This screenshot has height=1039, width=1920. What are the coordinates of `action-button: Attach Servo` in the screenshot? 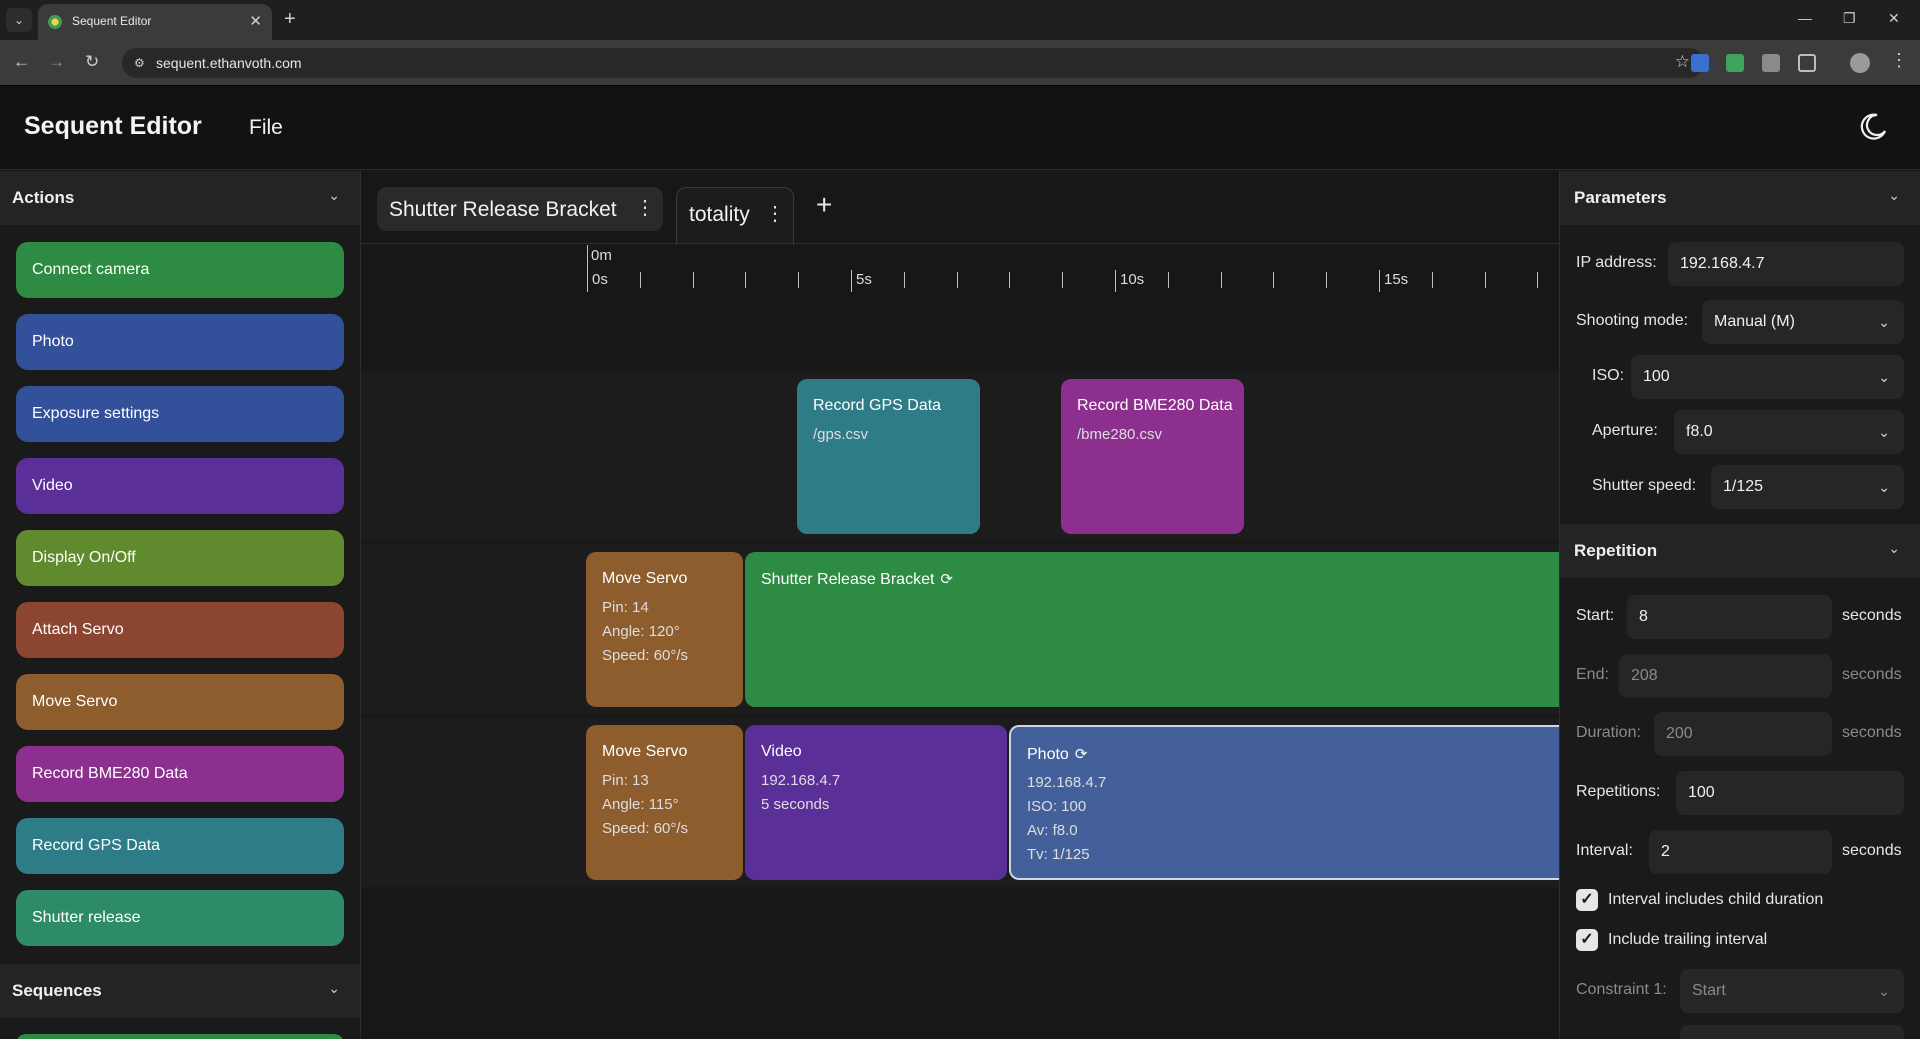 It's located at (180, 630).